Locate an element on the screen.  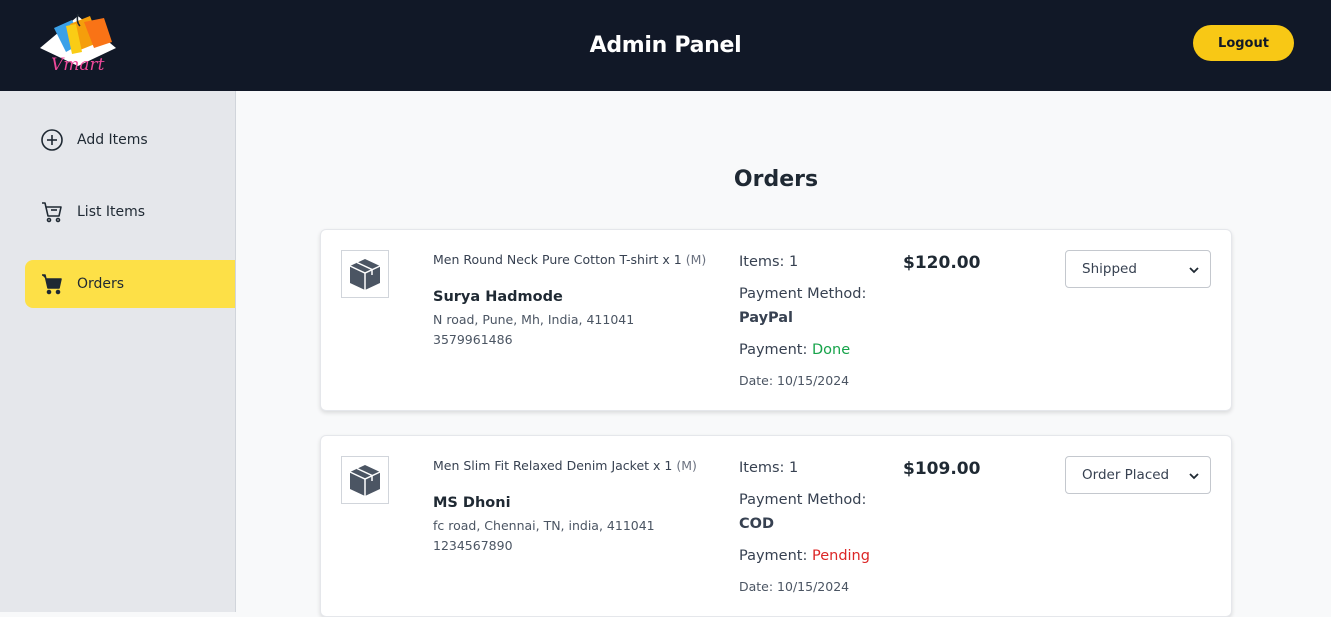
page-title: Orders is located at coordinates (776, 179).